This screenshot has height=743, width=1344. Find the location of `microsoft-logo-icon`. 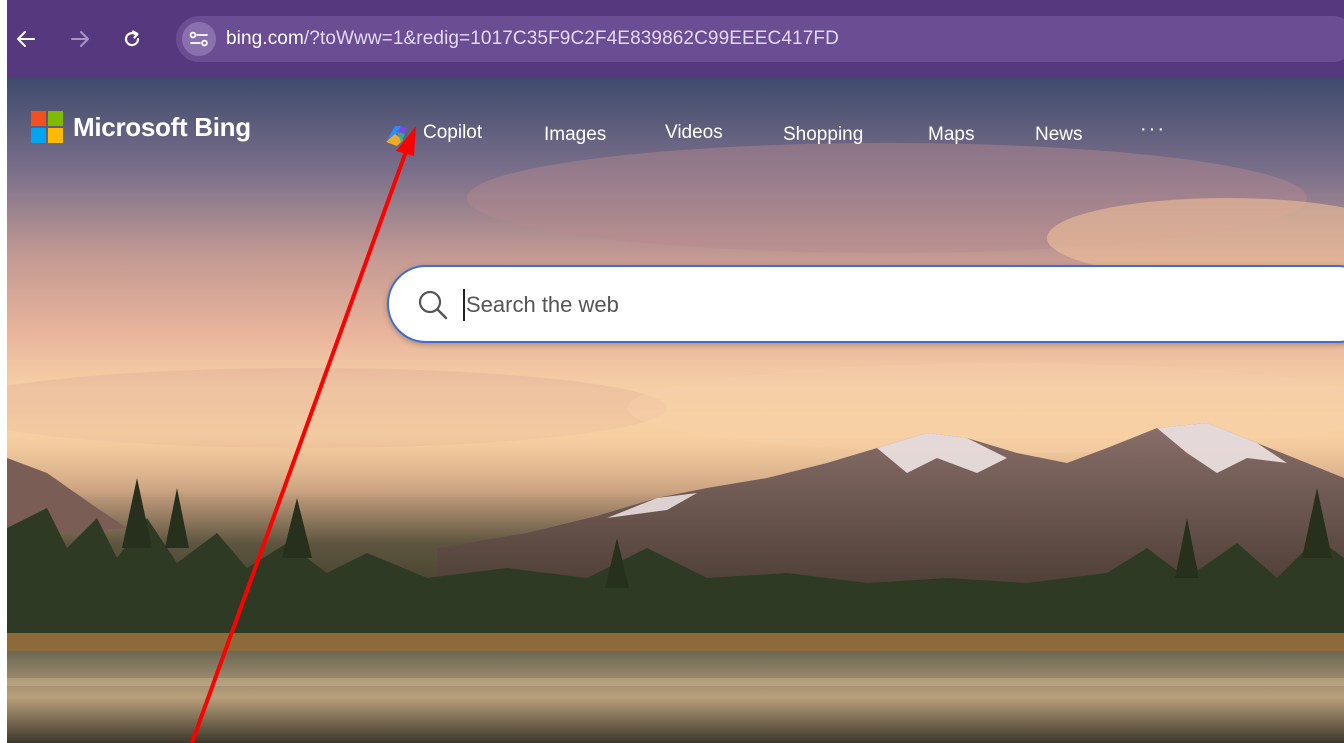

microsoft-logo-icon is located at coordinates (47, 127).